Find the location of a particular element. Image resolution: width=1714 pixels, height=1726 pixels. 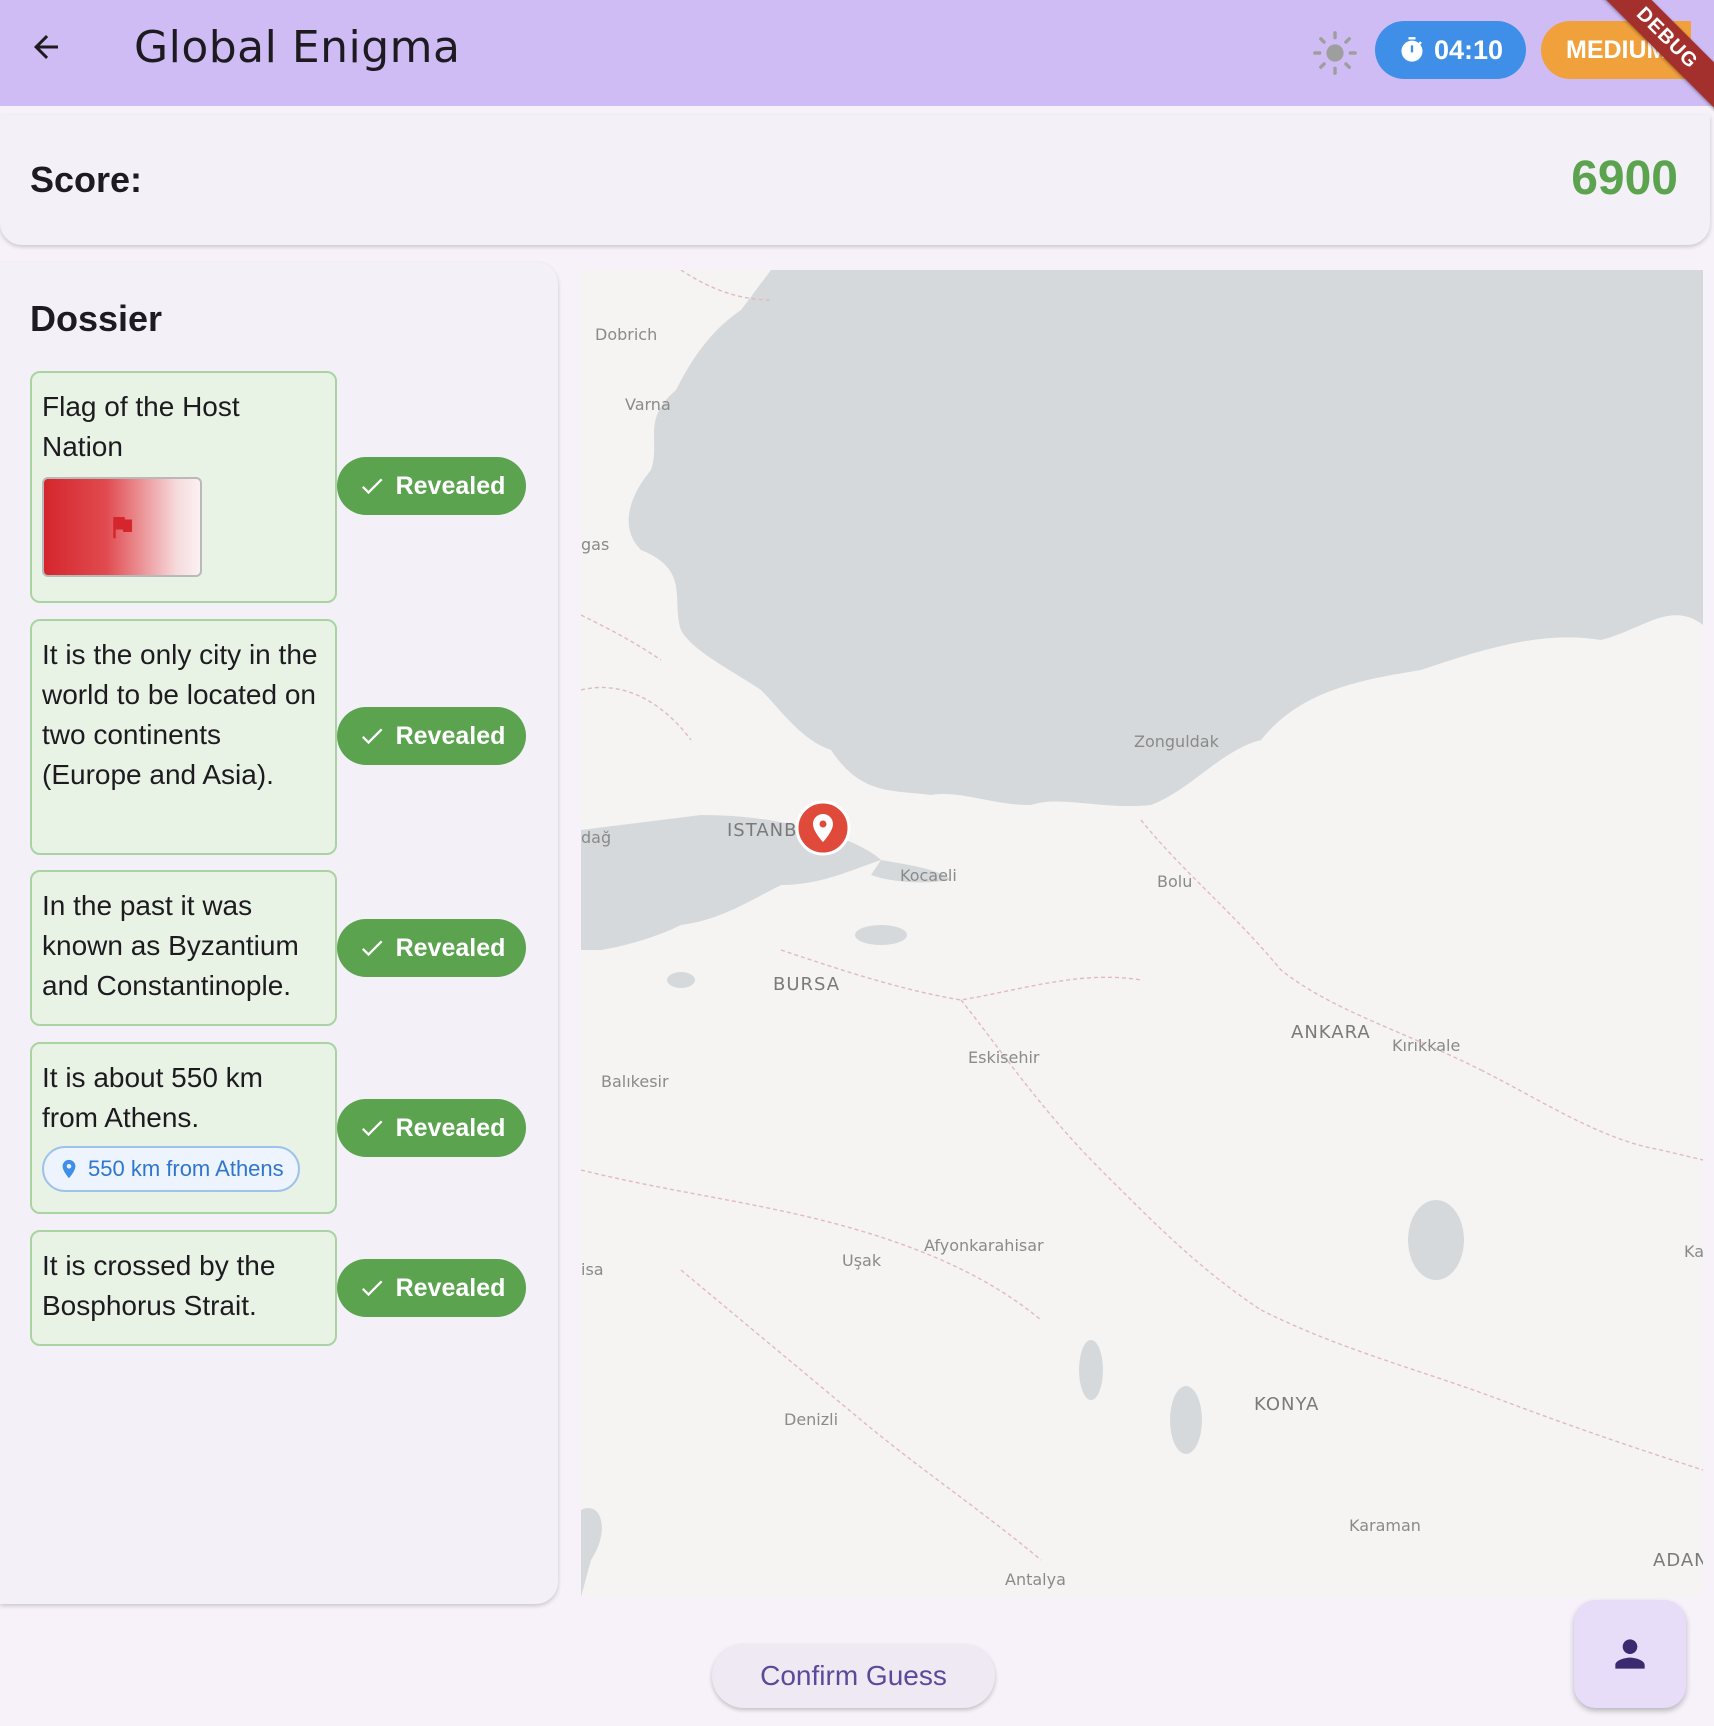

arrow-back-icon is located at coordinates (46, 47).